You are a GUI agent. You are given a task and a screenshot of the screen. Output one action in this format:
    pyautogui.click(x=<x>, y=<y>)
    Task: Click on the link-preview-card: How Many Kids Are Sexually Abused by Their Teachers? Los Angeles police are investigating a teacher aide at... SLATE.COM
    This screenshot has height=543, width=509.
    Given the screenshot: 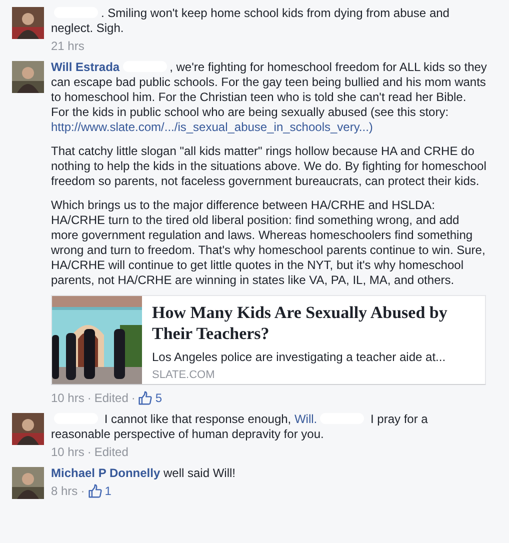 What is the action you would take?
    pyautogui.click(x=268, y=340)
    